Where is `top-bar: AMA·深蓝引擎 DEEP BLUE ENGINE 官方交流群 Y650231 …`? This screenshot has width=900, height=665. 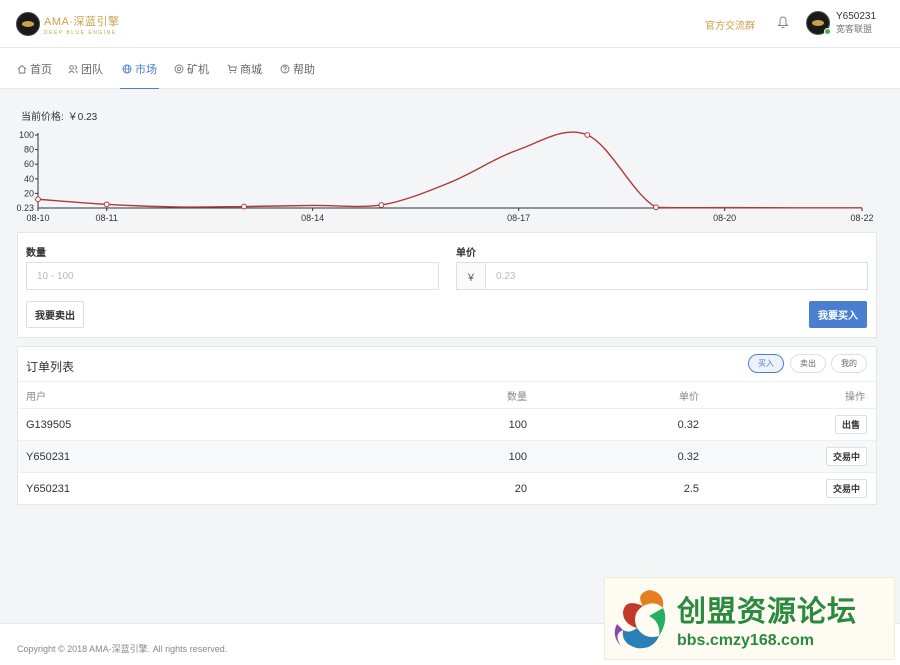
top-bar: AMA·深蓝引擎 DEEP BLUE ENGINE 官方交流群 Y650231 … is located at coordinates (450, 24).